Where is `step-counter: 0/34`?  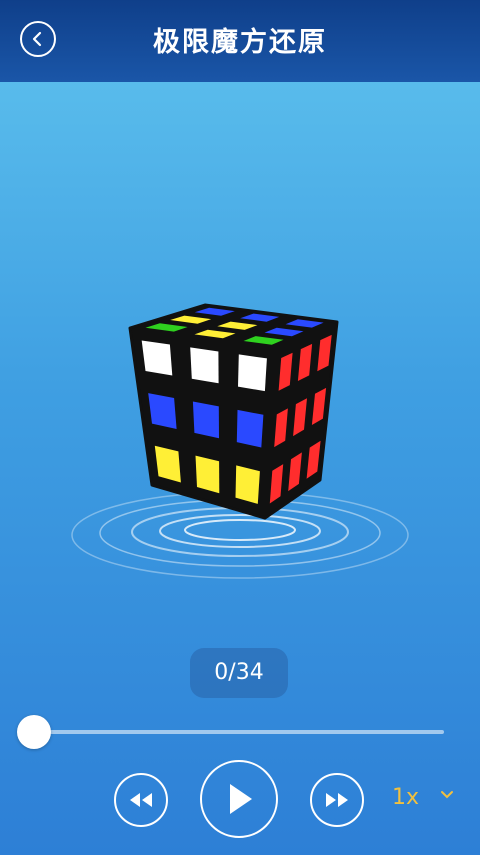
step-counter: 0/34 is located at coordinates (239, 673).